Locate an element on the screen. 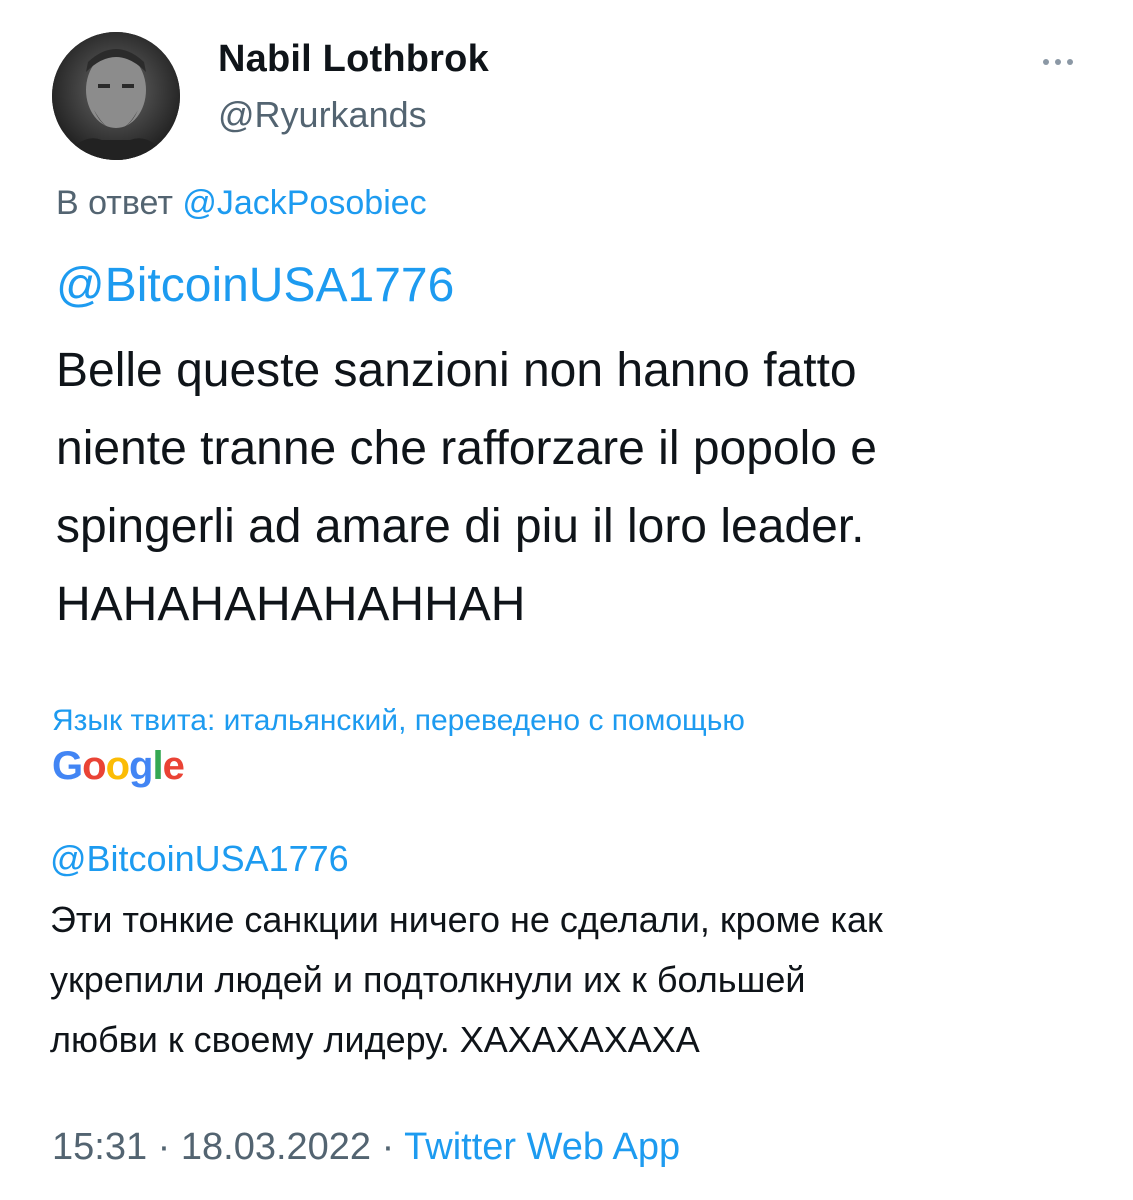 The width and height of the screenshot is (1133, 1200). tweet-source-app: Twitter Web App is located at coordinates (542, 1147).